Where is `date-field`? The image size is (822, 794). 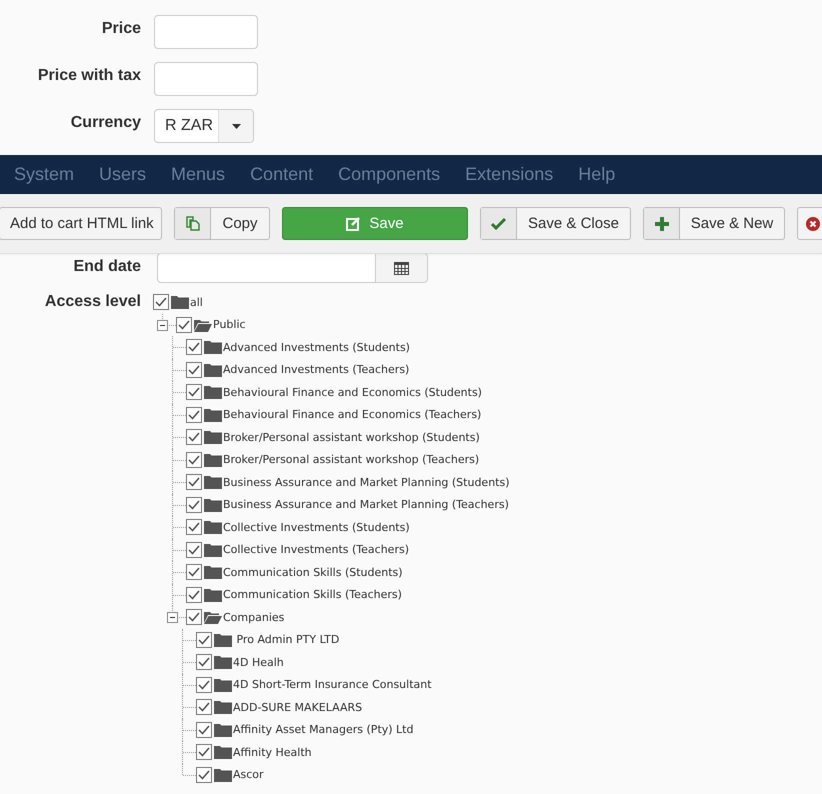 date-field is located at coordinates (292, 268).